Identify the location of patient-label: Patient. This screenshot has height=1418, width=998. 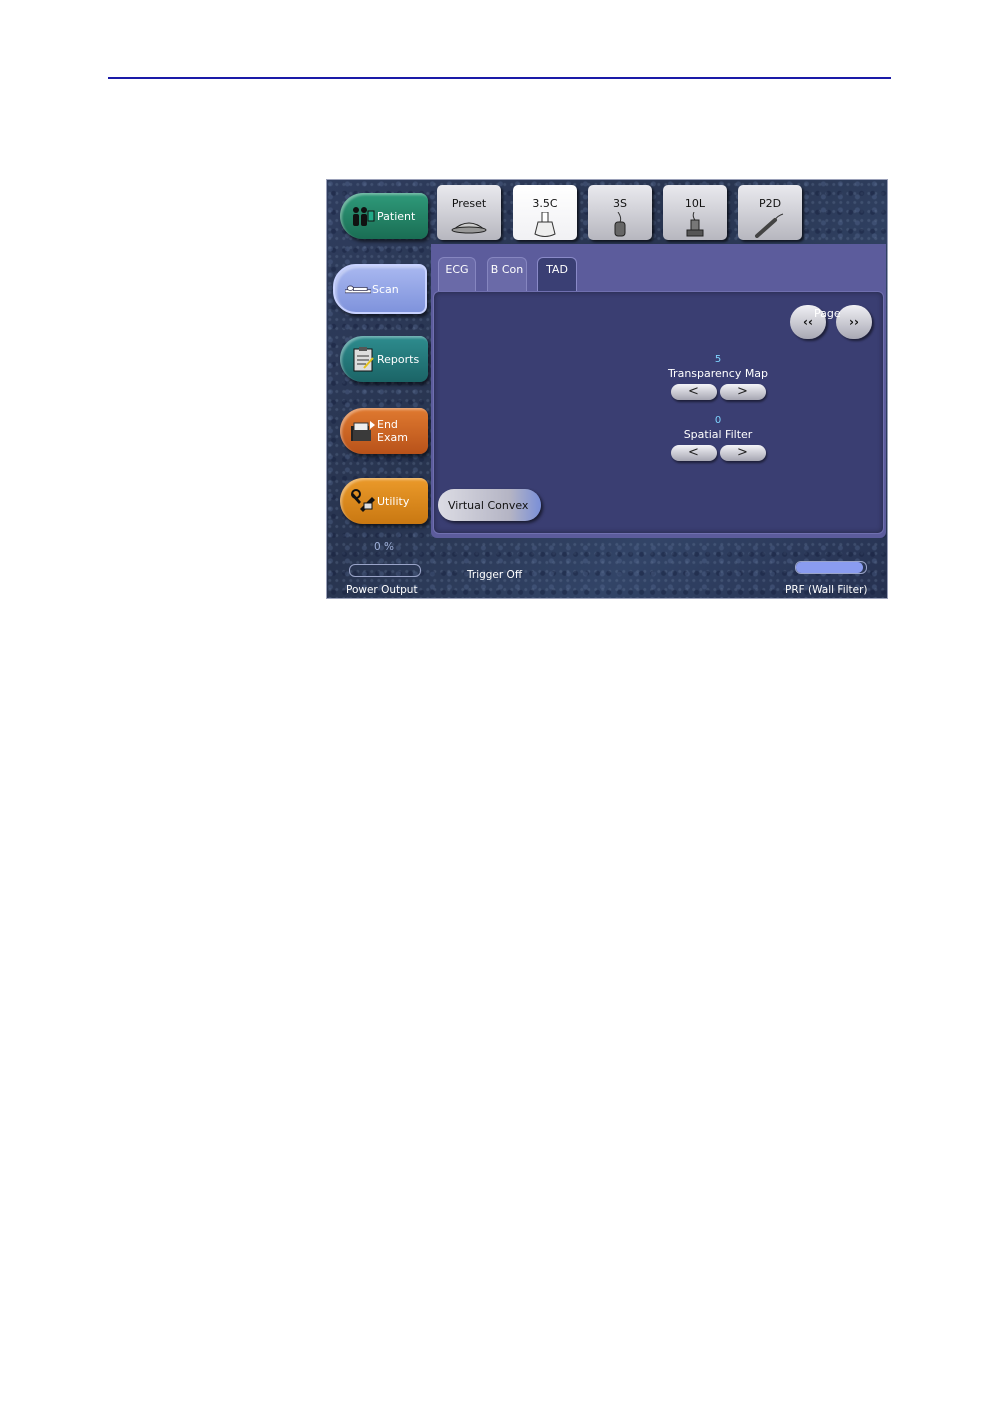
(396, 216).